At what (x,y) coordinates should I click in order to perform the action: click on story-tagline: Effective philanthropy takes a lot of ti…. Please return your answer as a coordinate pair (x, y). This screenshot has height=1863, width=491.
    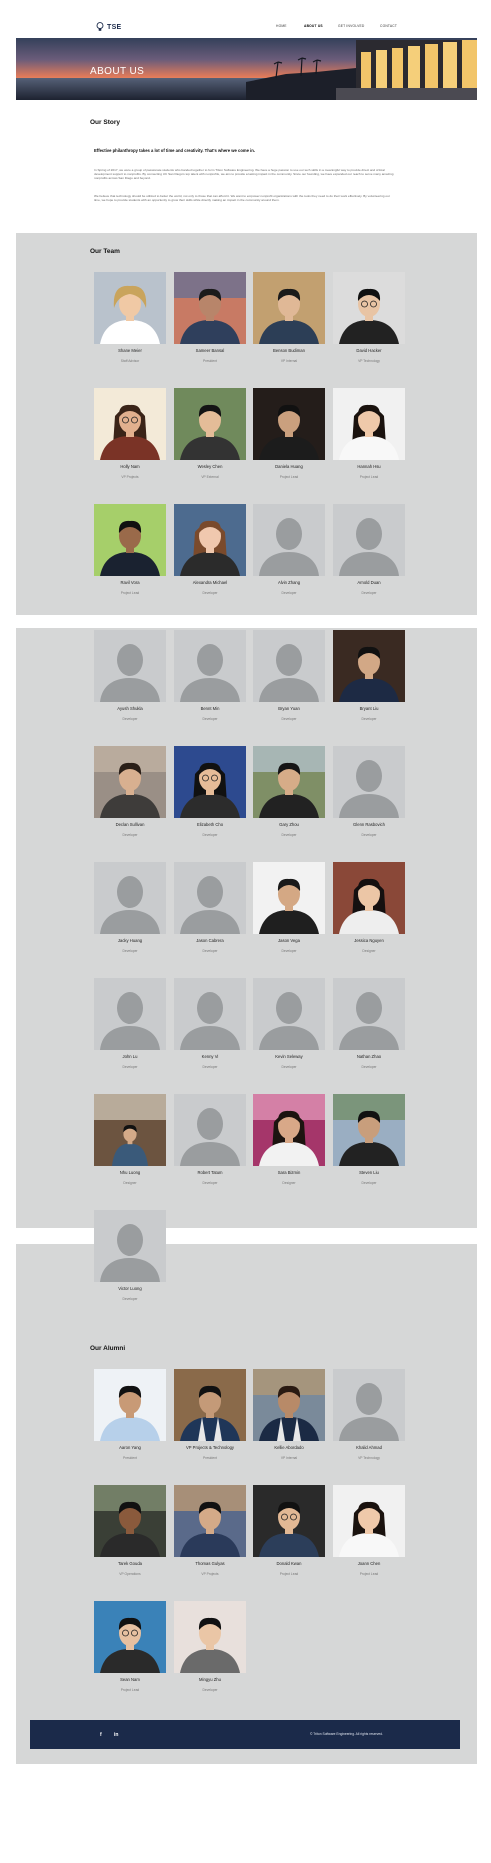
    Looking at the image, I should click on (175, 150).